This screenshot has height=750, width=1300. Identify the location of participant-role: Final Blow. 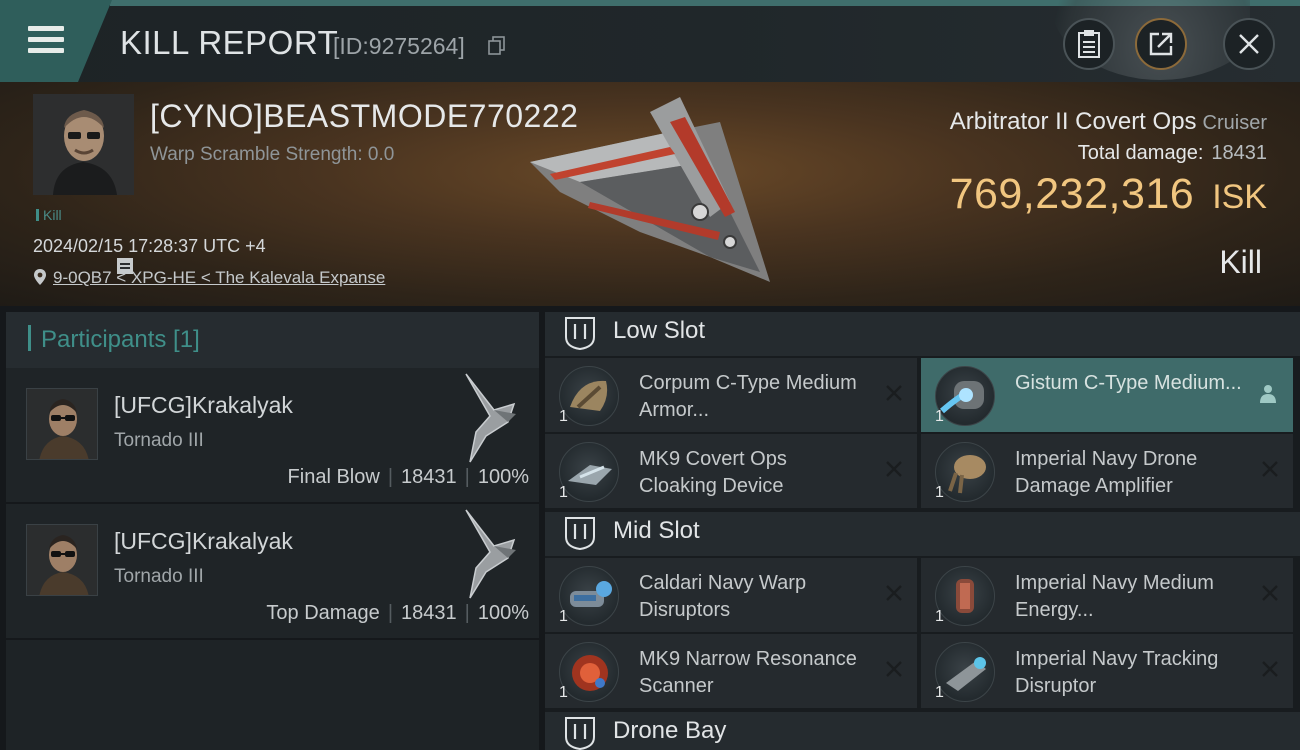
(333, 477).